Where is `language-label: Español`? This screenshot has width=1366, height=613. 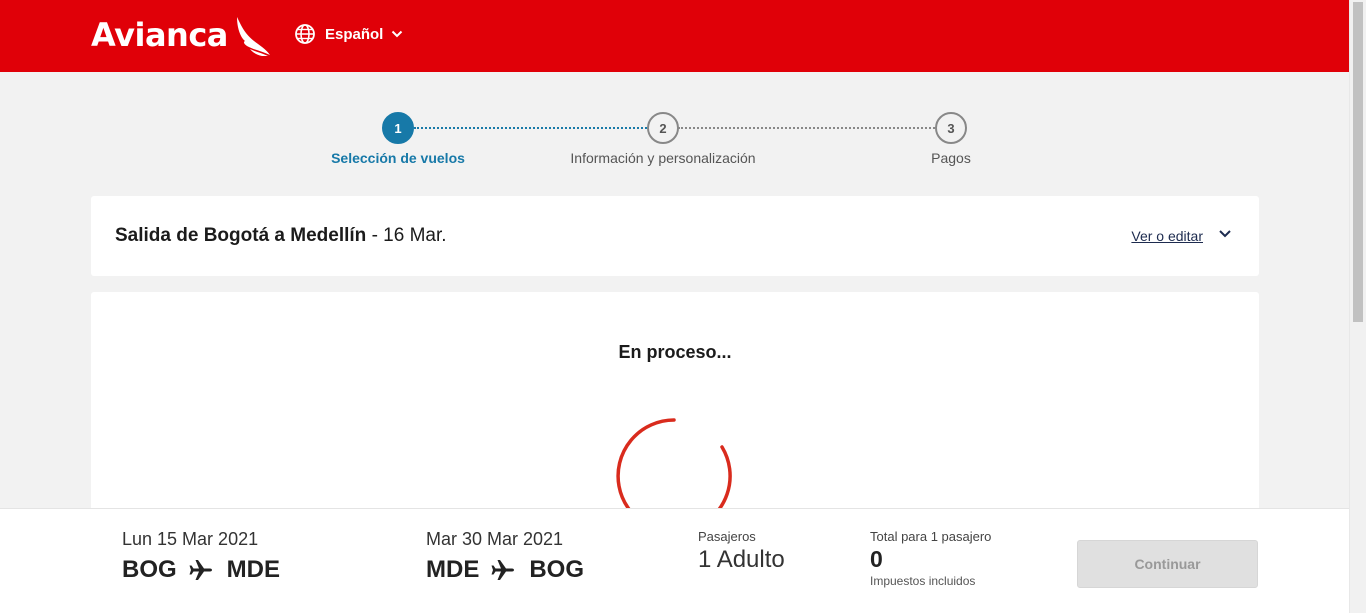
language-label: Español is located at coordinates (354, 34).